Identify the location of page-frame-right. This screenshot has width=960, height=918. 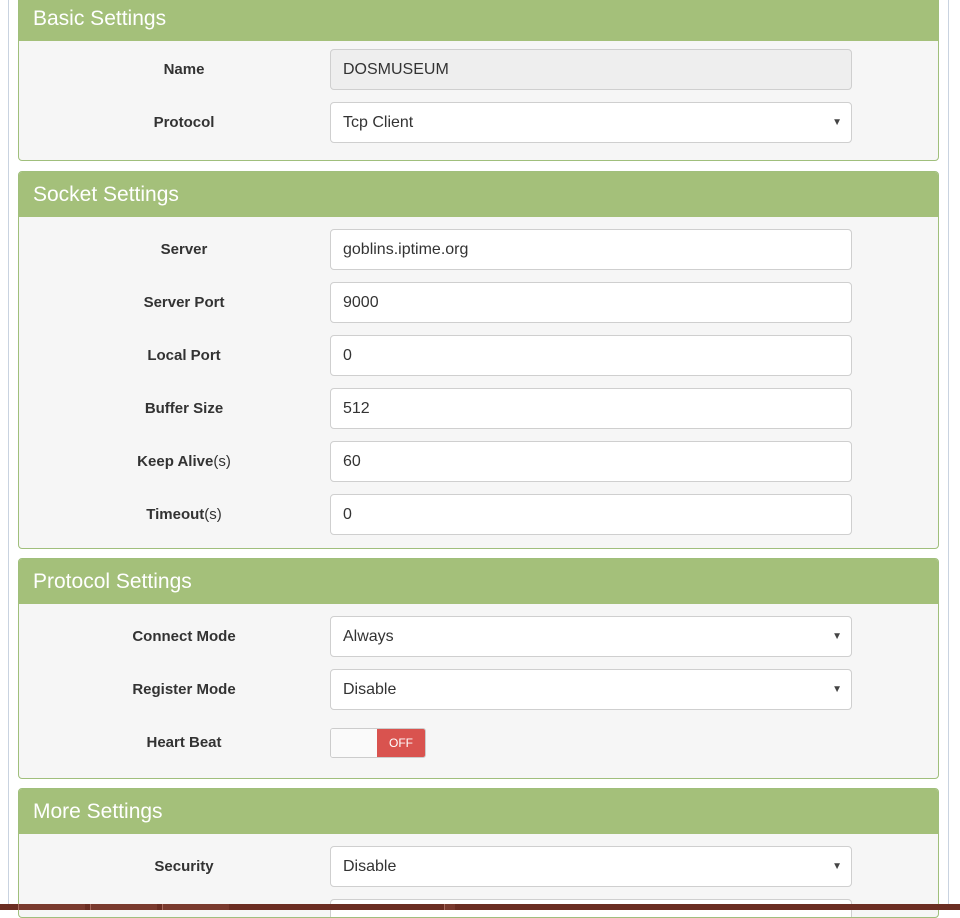
(948, 452).